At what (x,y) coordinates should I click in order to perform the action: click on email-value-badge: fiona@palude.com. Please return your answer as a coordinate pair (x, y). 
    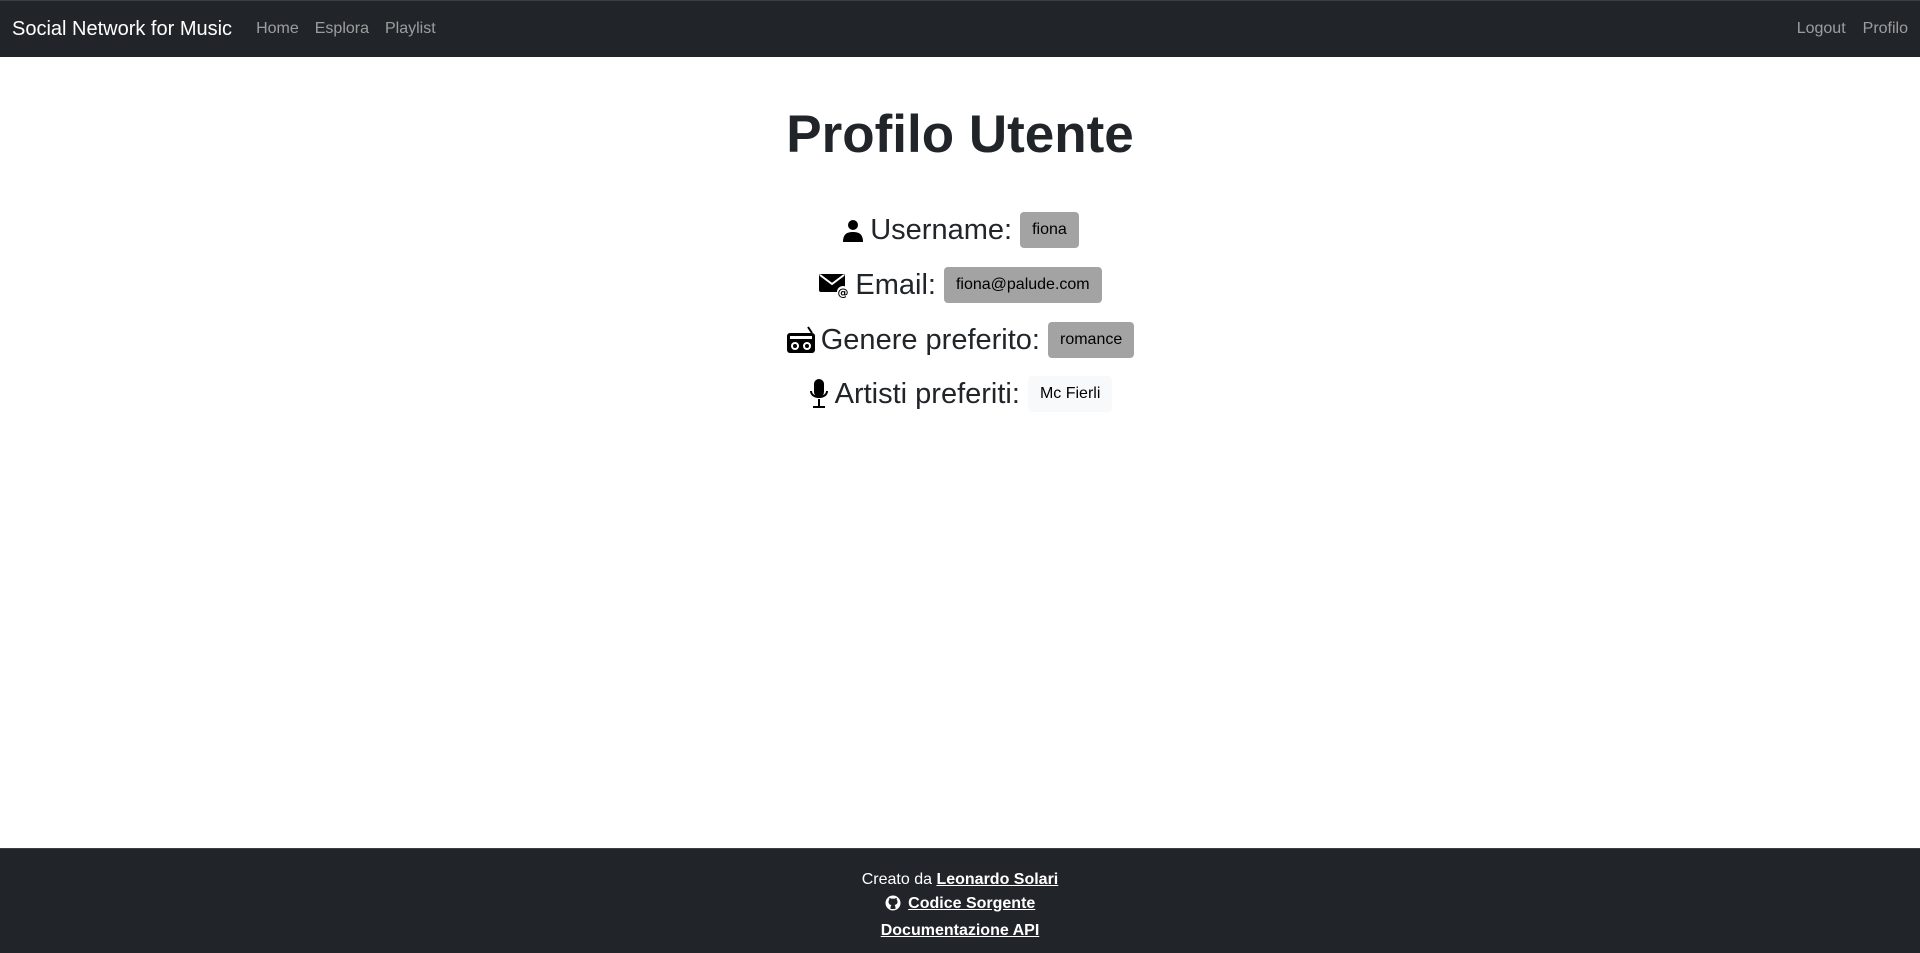
    Looking at the image, I should click on (1022, 285).